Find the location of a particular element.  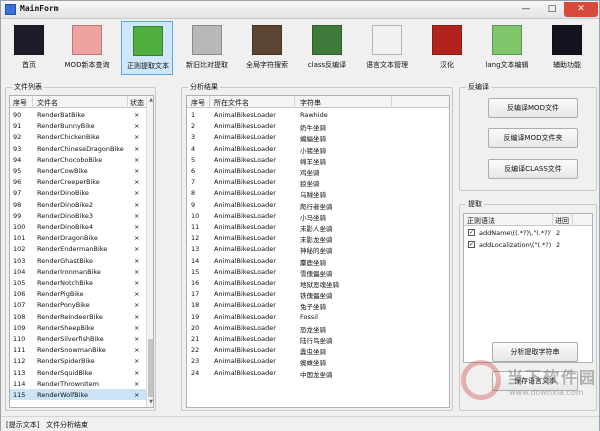

analysis-row: 5 AnimalBikesLoader 绵羊坐骑 is located at coordinates (318, 160).